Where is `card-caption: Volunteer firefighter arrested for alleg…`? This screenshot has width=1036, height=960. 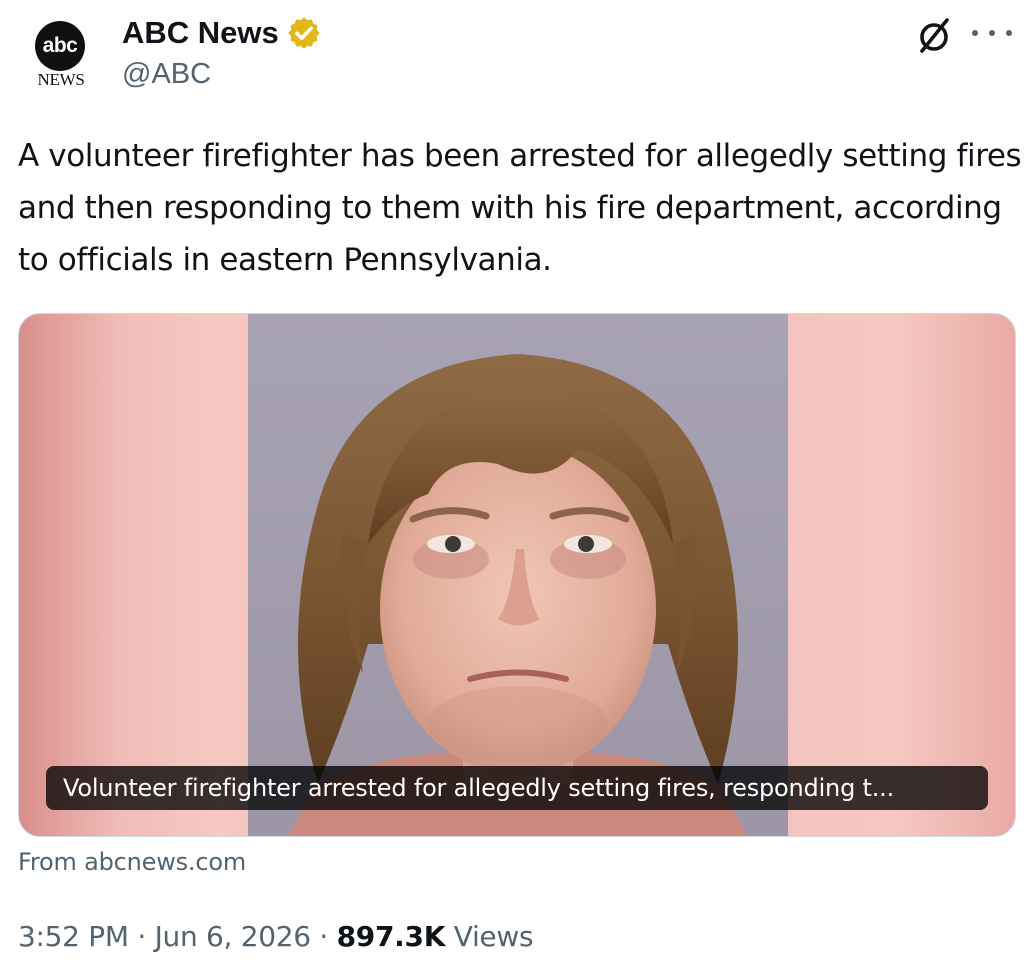
card-caption: Volunteer firefighter arrested for alleg… is located at coordinates (517, 788).